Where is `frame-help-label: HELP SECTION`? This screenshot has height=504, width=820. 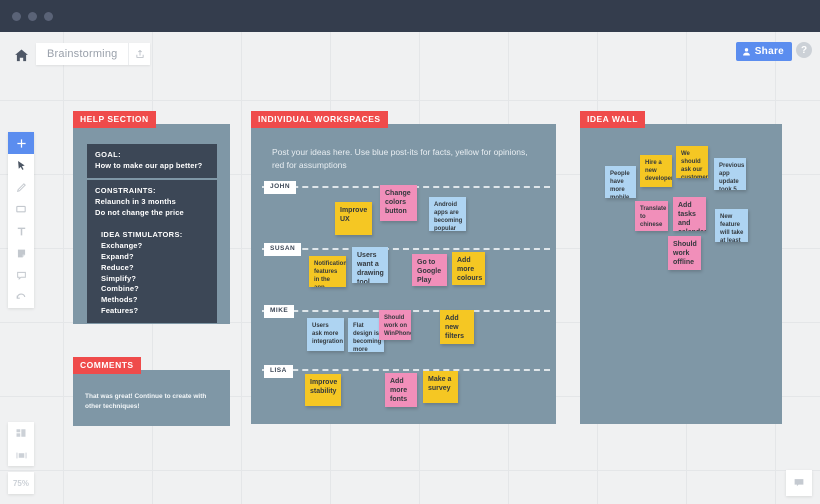 frame-help-label: HELP SECTION is located at coordinates (114, 119).